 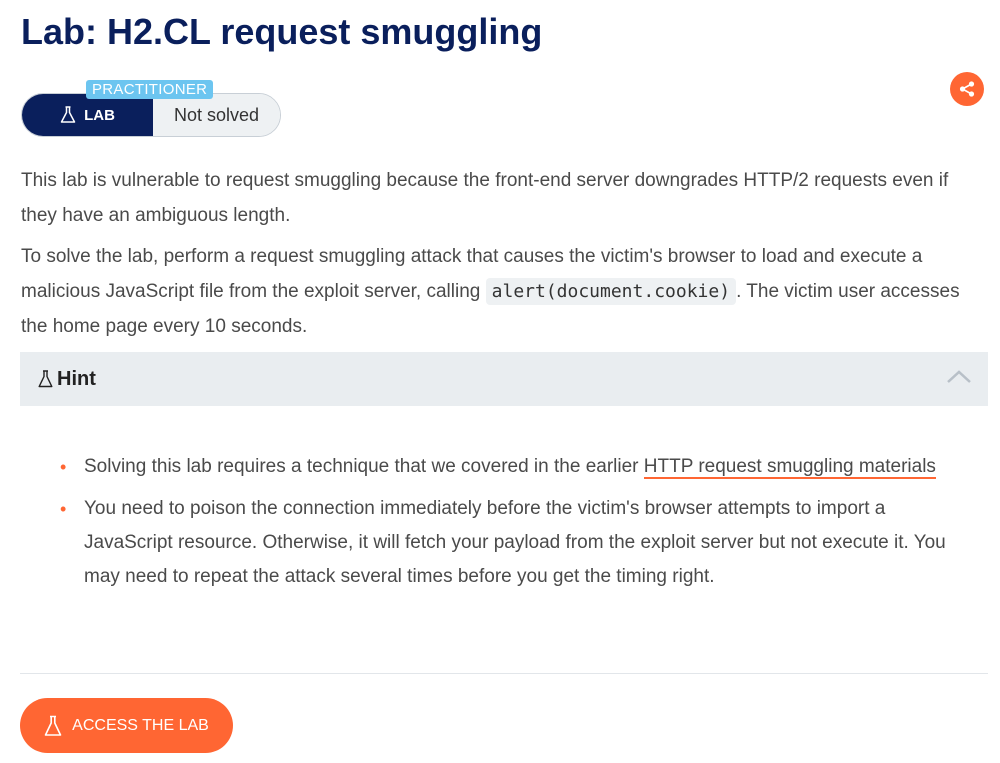 What do you see at coordinates (504, 673) in the screenshot?
I see `divider` at bounding box center [504, 673].